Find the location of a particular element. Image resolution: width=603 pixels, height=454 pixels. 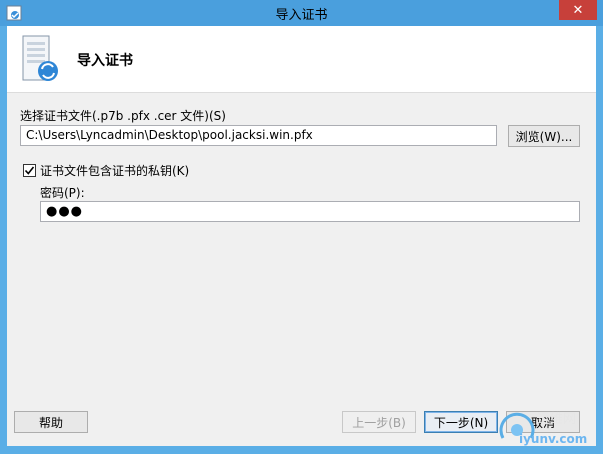

close-icon: ✕ is located at coordinates (578, 10).